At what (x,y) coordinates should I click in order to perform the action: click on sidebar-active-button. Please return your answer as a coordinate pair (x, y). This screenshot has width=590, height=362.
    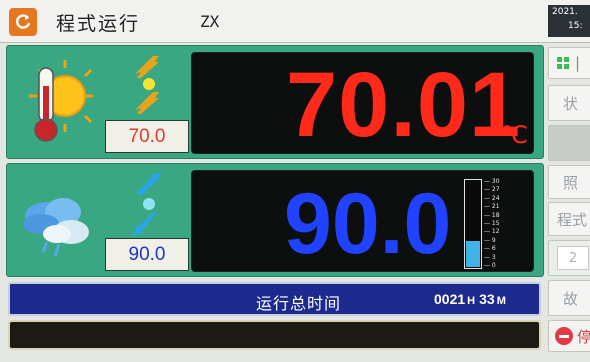
    Looking at the image, I should click on (569, 143).